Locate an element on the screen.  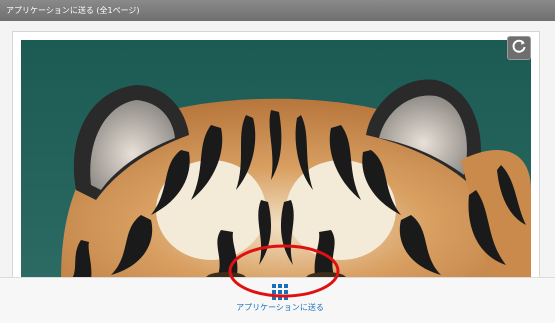
send-to-application-label: アプリケーションに送る is located at coordinates (280, 307).